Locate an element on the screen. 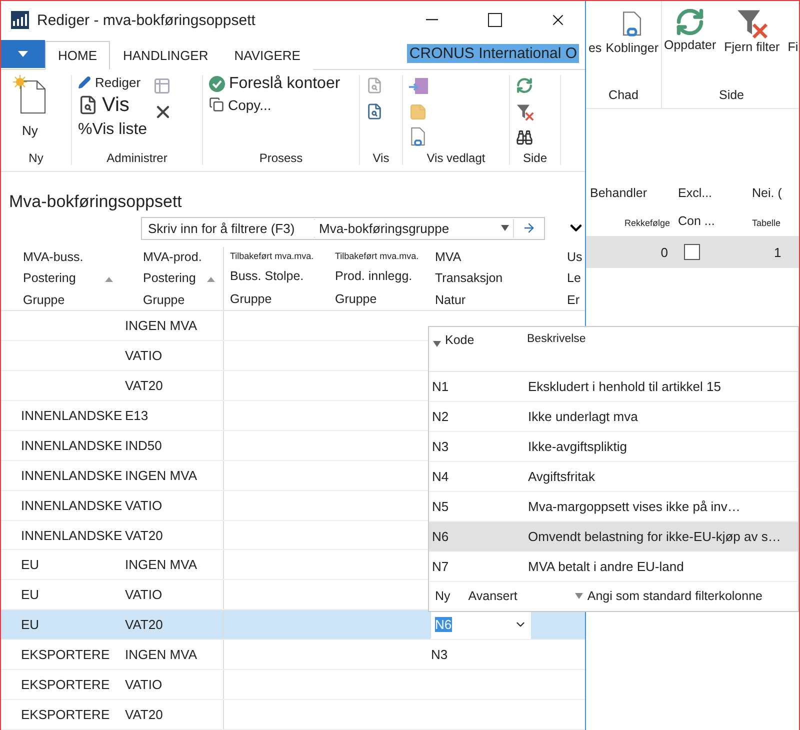  suggest-accounts-button: Foreslå kontoer is located at coordinates (274, 83).